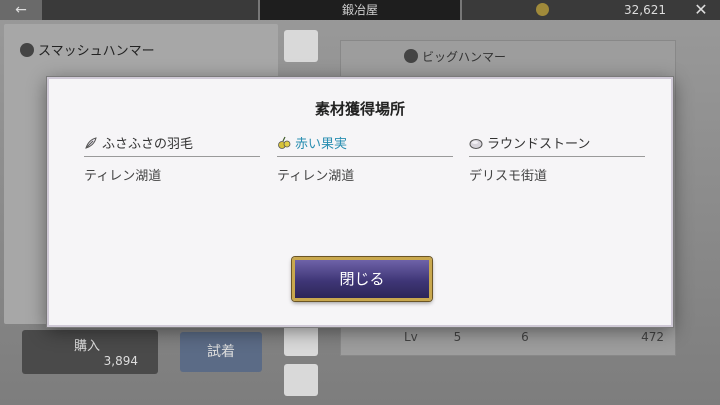 The image size is (720, 405). I want to click on equipped-item-title: スマッシュハンマー, so click(87, 49).